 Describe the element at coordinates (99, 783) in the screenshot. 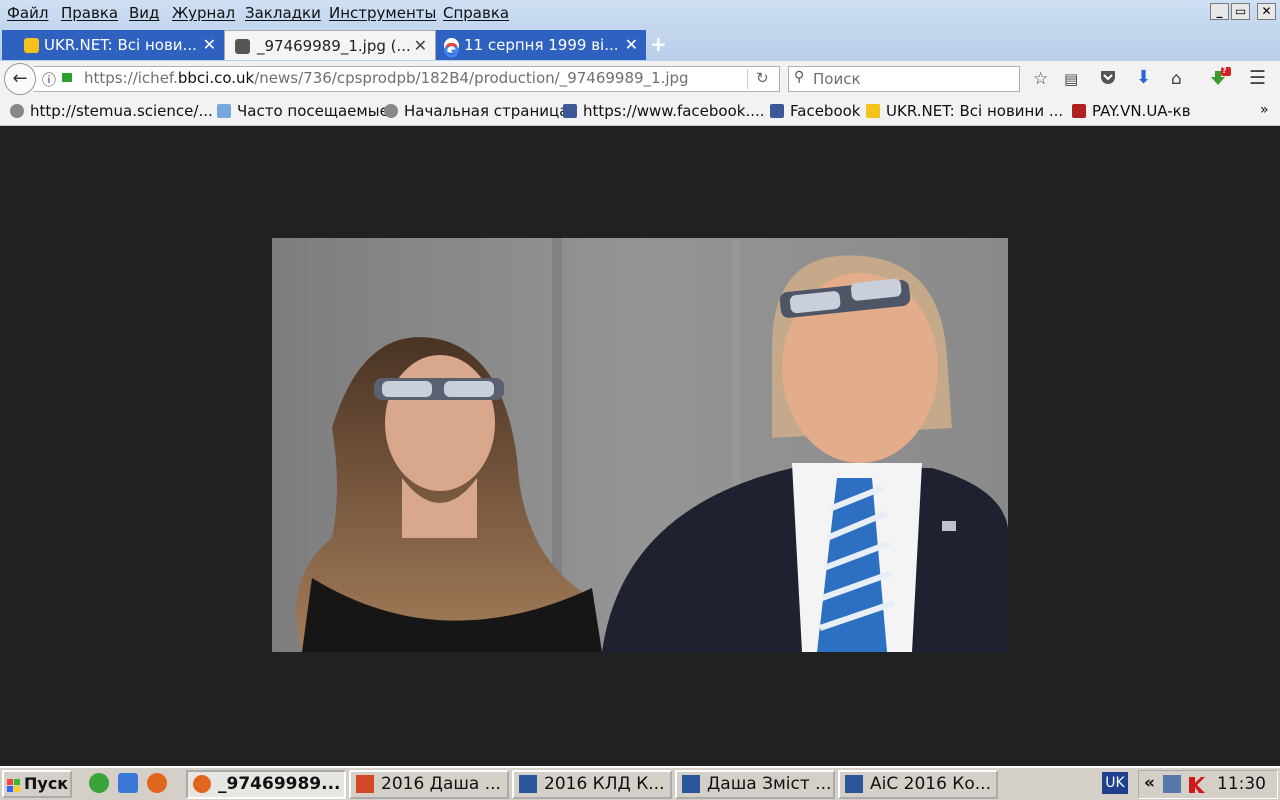

I see `media-player-icon` at that location.